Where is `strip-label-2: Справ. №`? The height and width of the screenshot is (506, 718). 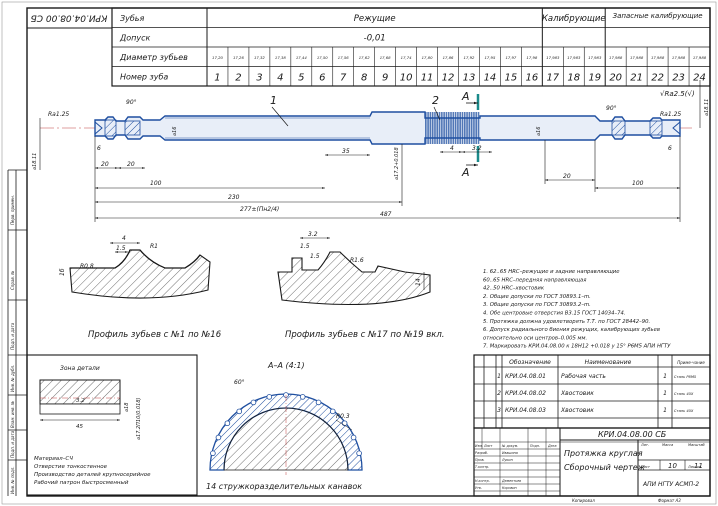 strip-label-2: Справ. № is located at coordinates (12, 280).